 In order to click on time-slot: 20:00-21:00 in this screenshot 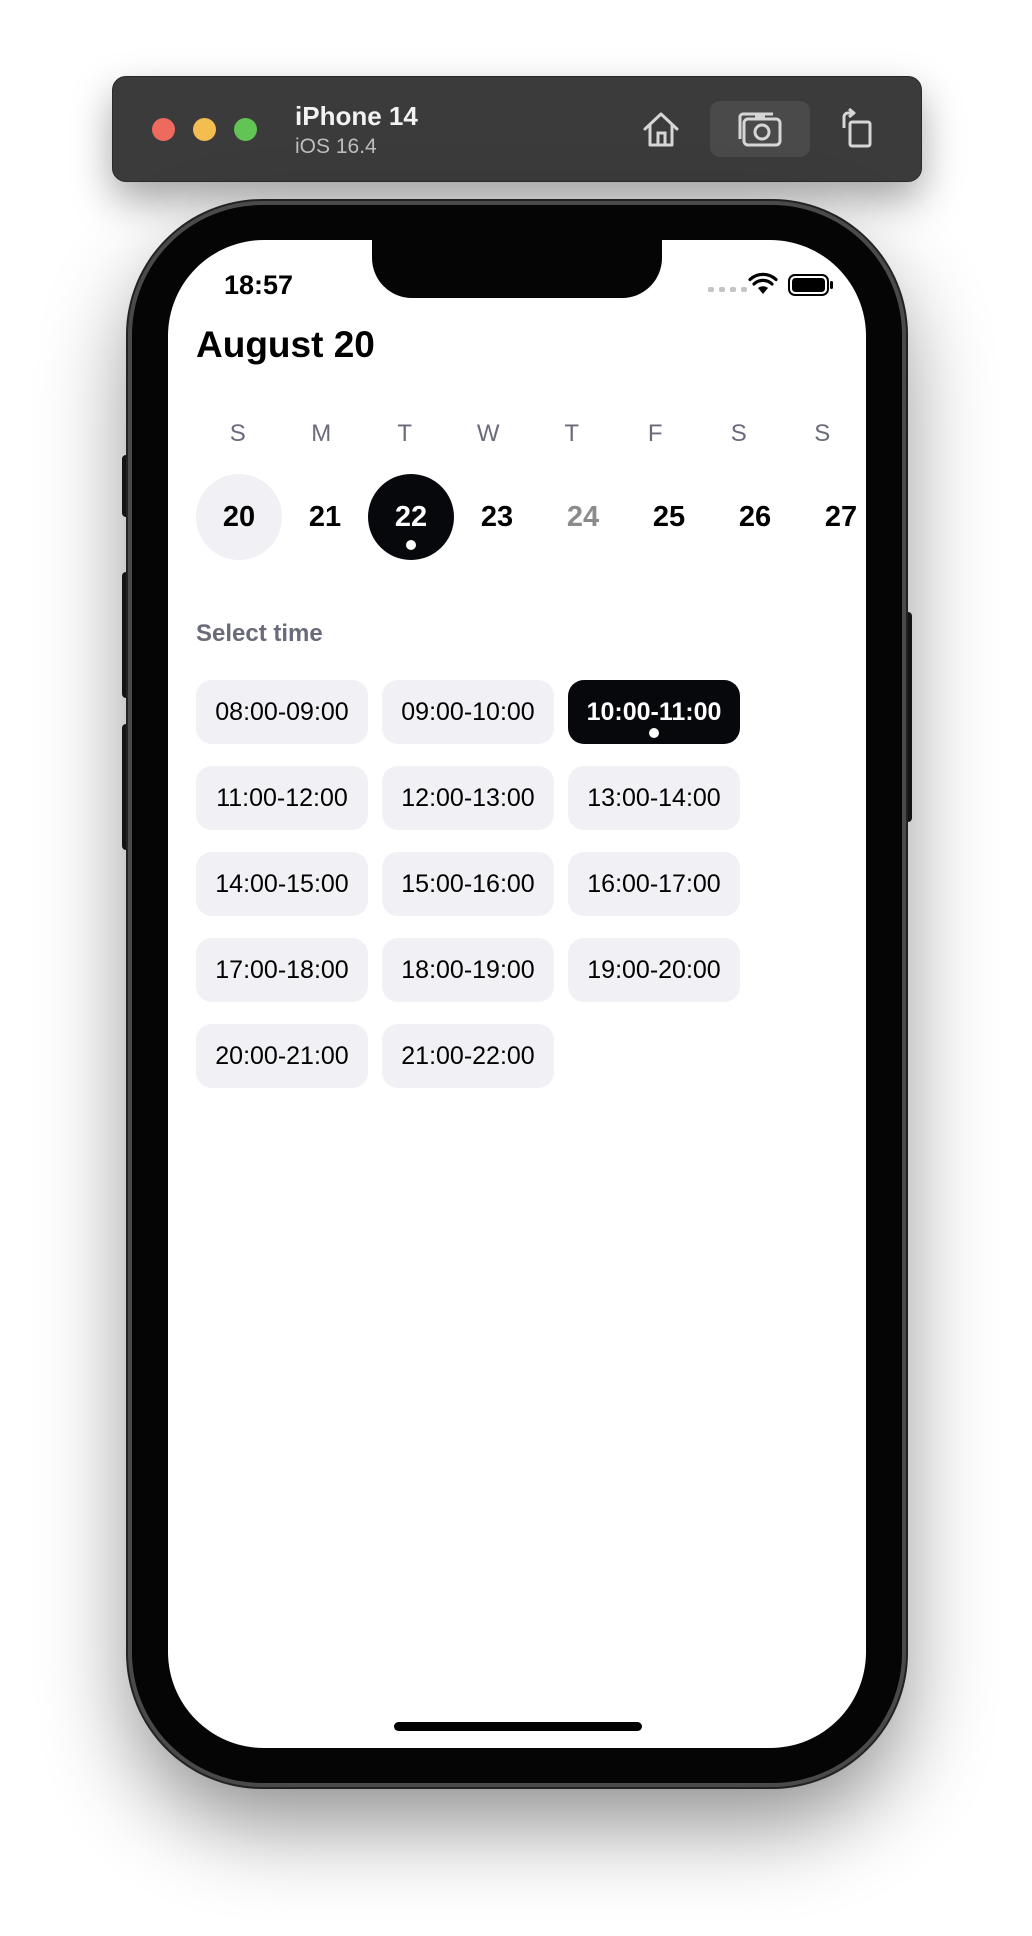, I will do `click(282, 1056)`.